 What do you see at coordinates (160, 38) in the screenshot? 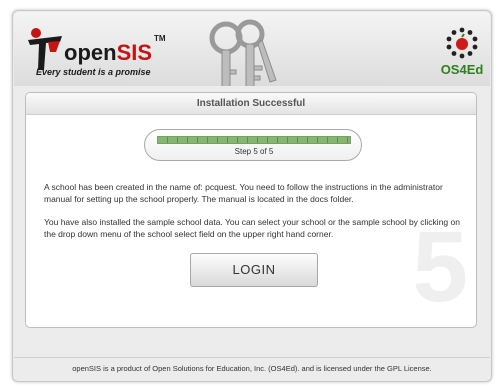
I see `trademark-mark: TM` at bounding box center [160, 38].